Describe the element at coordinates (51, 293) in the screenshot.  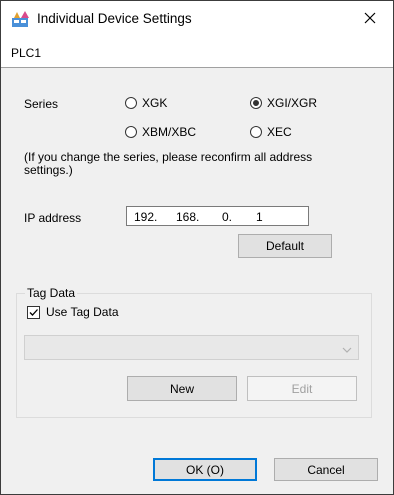
I see `tag-data-group-label: Tag Data` at that location.